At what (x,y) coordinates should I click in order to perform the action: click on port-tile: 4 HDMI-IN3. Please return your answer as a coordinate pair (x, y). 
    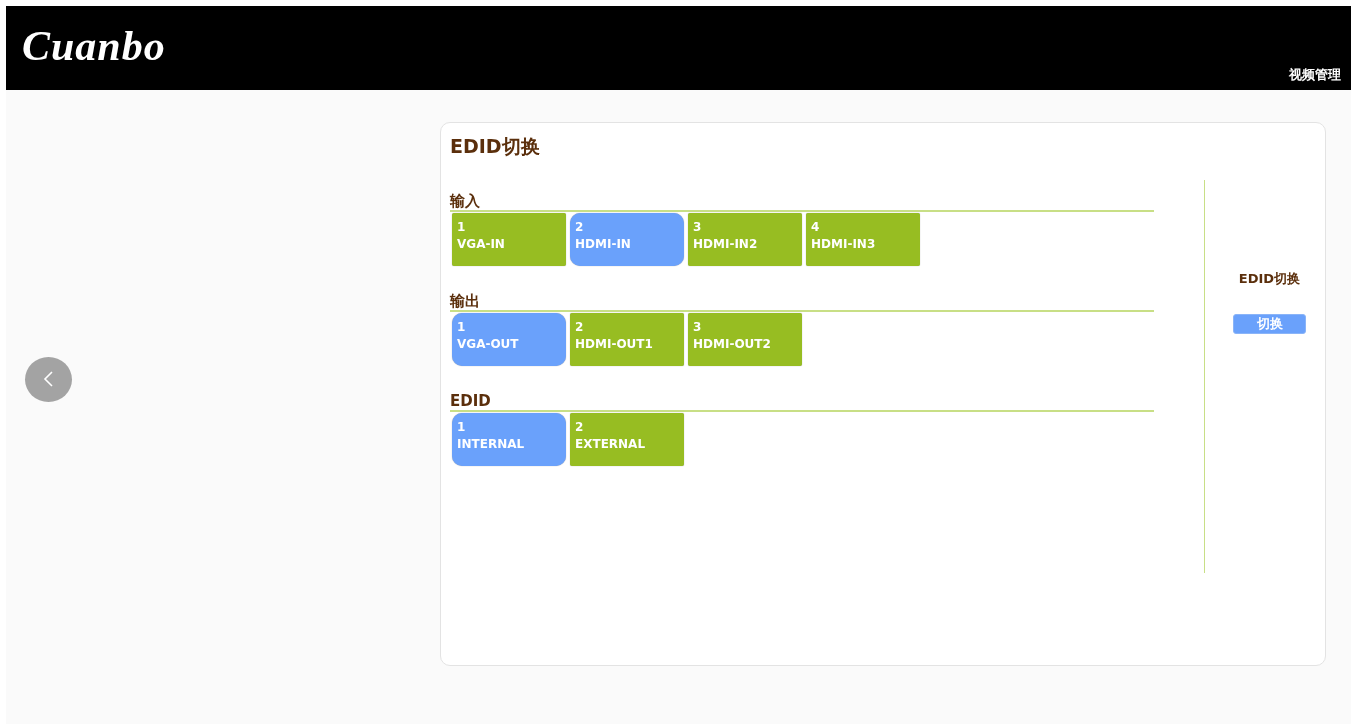
    Looking at the image, I should click on (863, 239).